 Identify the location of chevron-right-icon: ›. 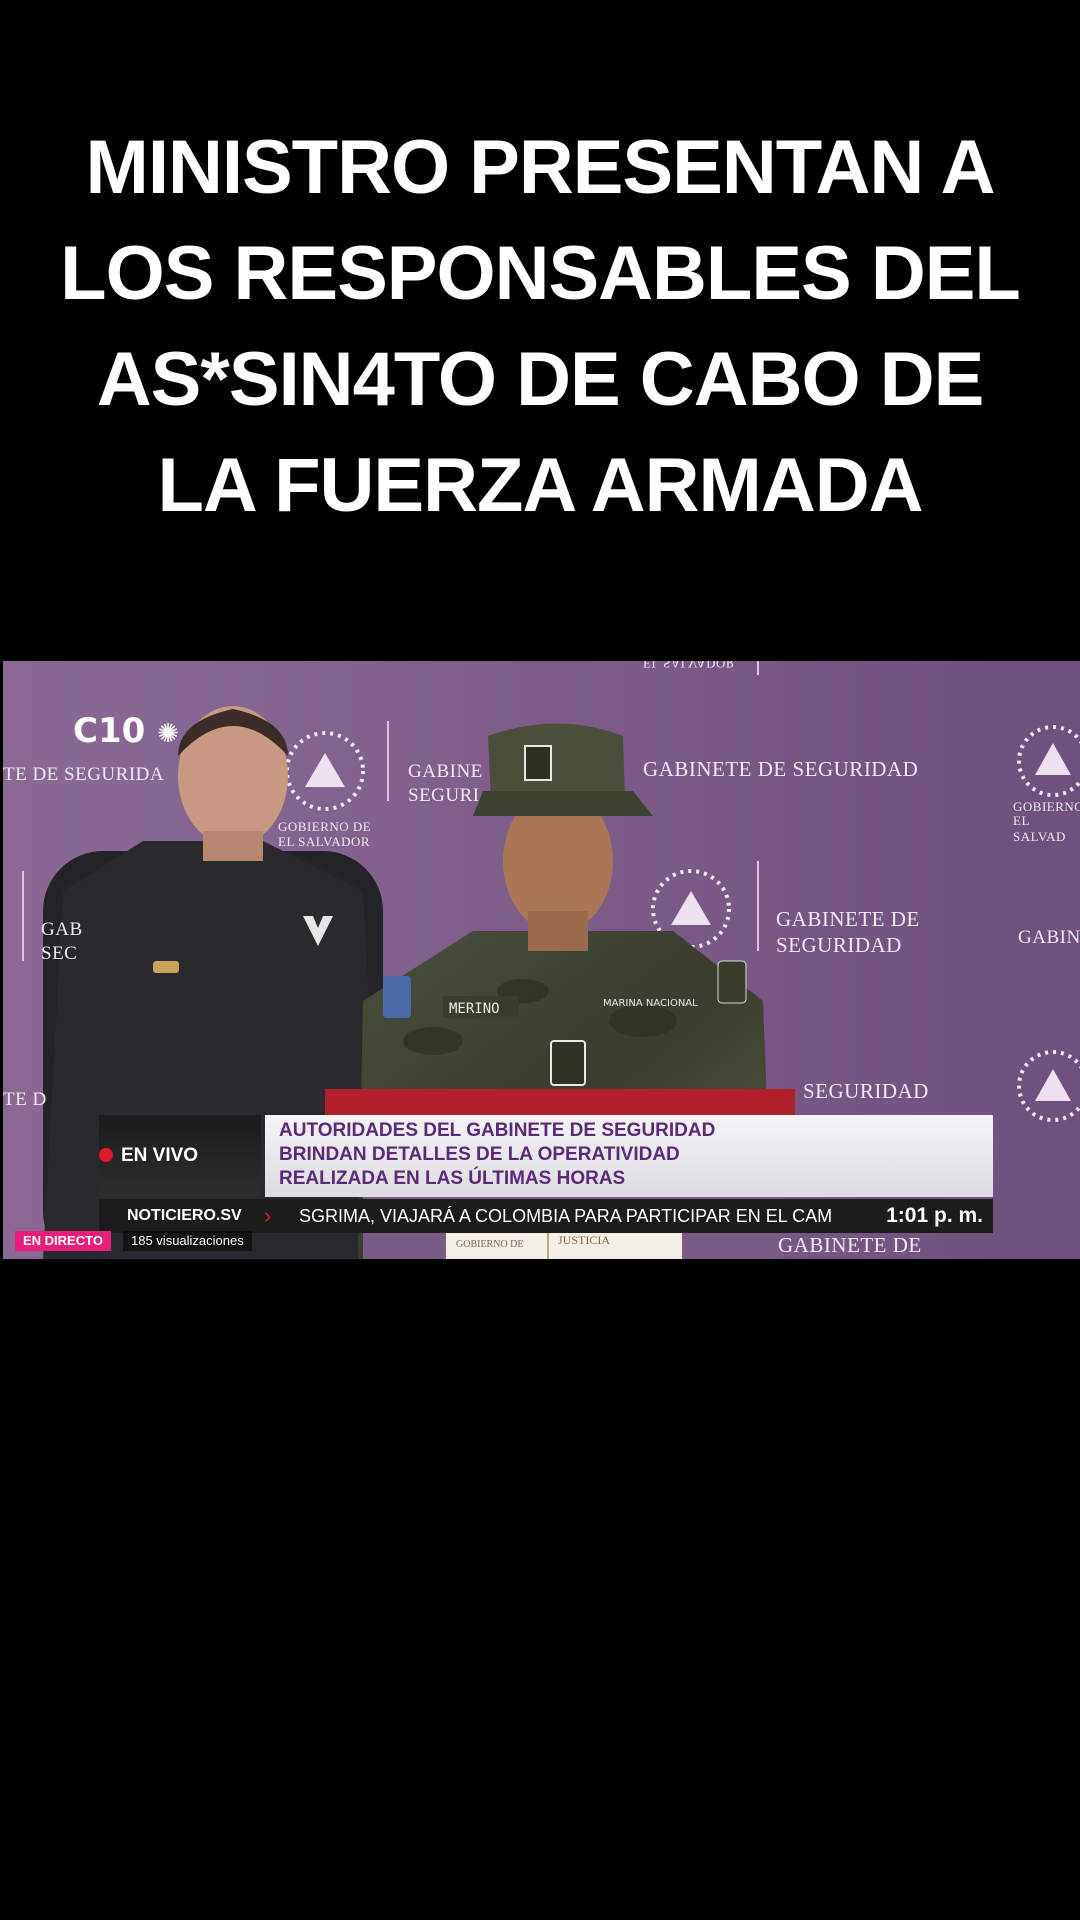
(268, 1215).